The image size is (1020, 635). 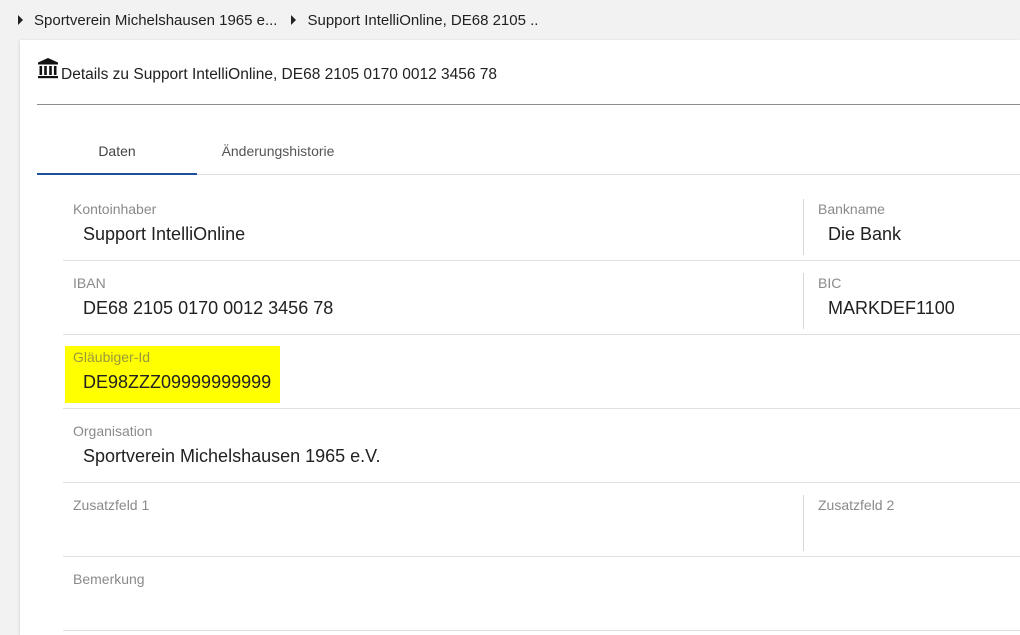 What do you see at coordinates (914, 519) in the screenshot?
I see `zusatzfeld2-field: Zusatzfeld 2` at bounding box center [914, 519].